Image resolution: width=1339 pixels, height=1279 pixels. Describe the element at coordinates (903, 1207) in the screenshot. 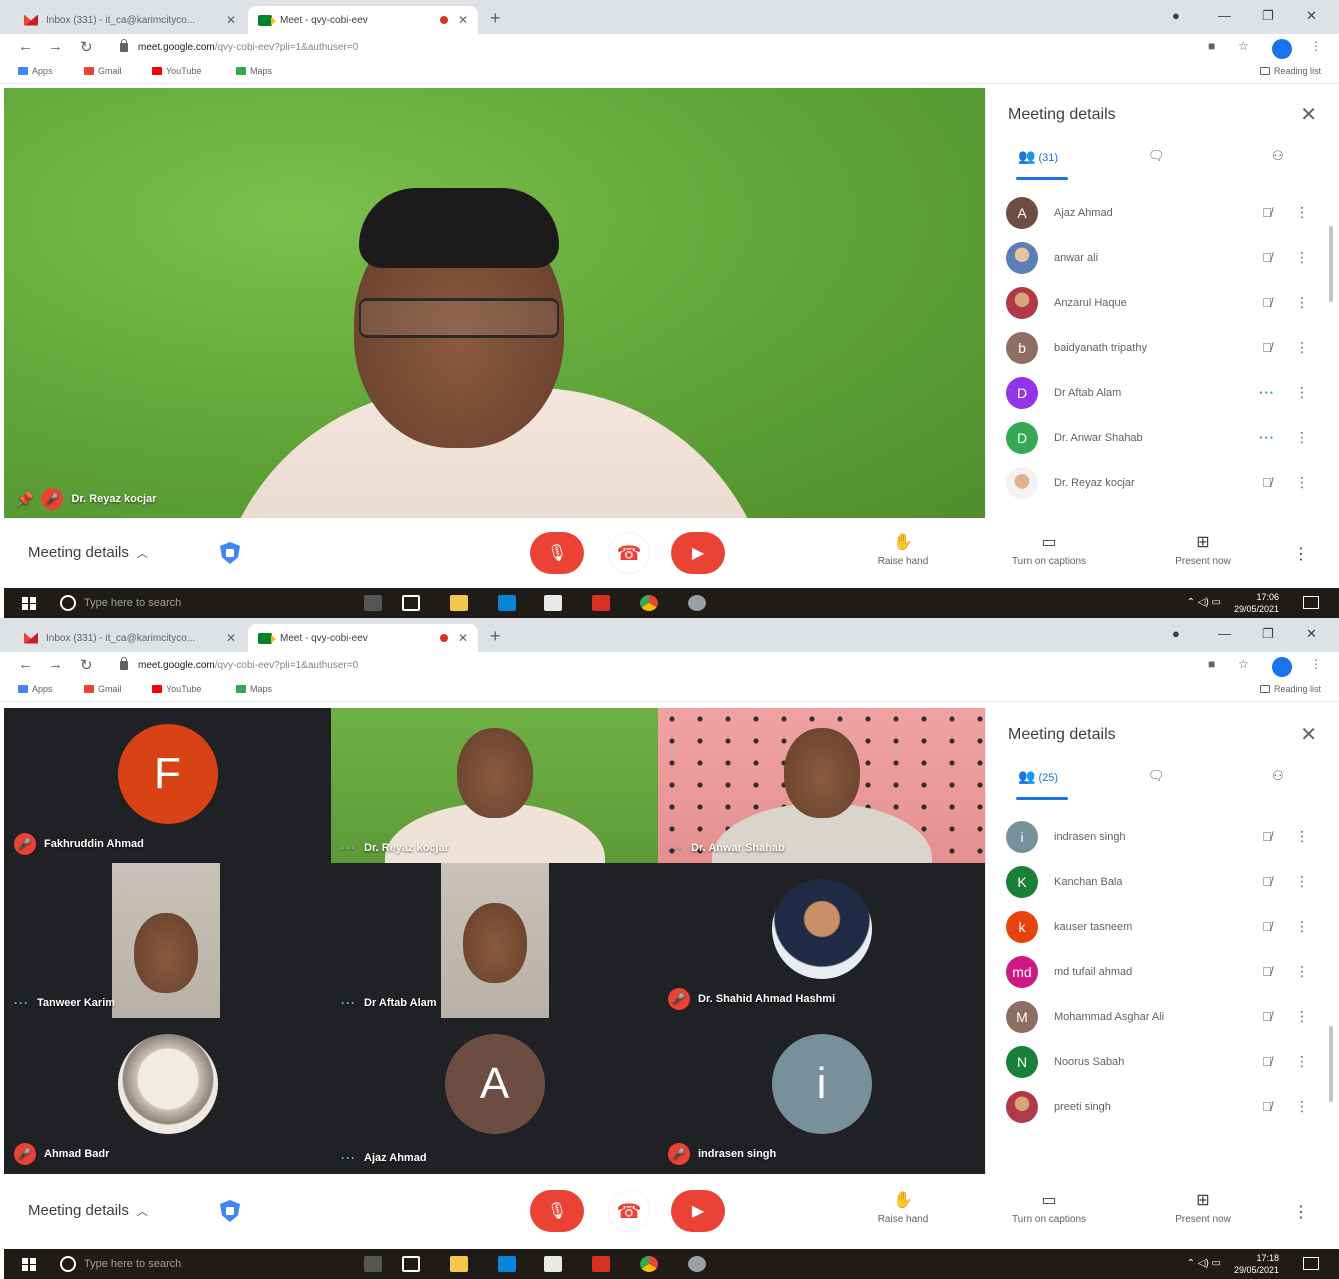

I see `raise-hand-button: ✋ Raise hand` at that location.